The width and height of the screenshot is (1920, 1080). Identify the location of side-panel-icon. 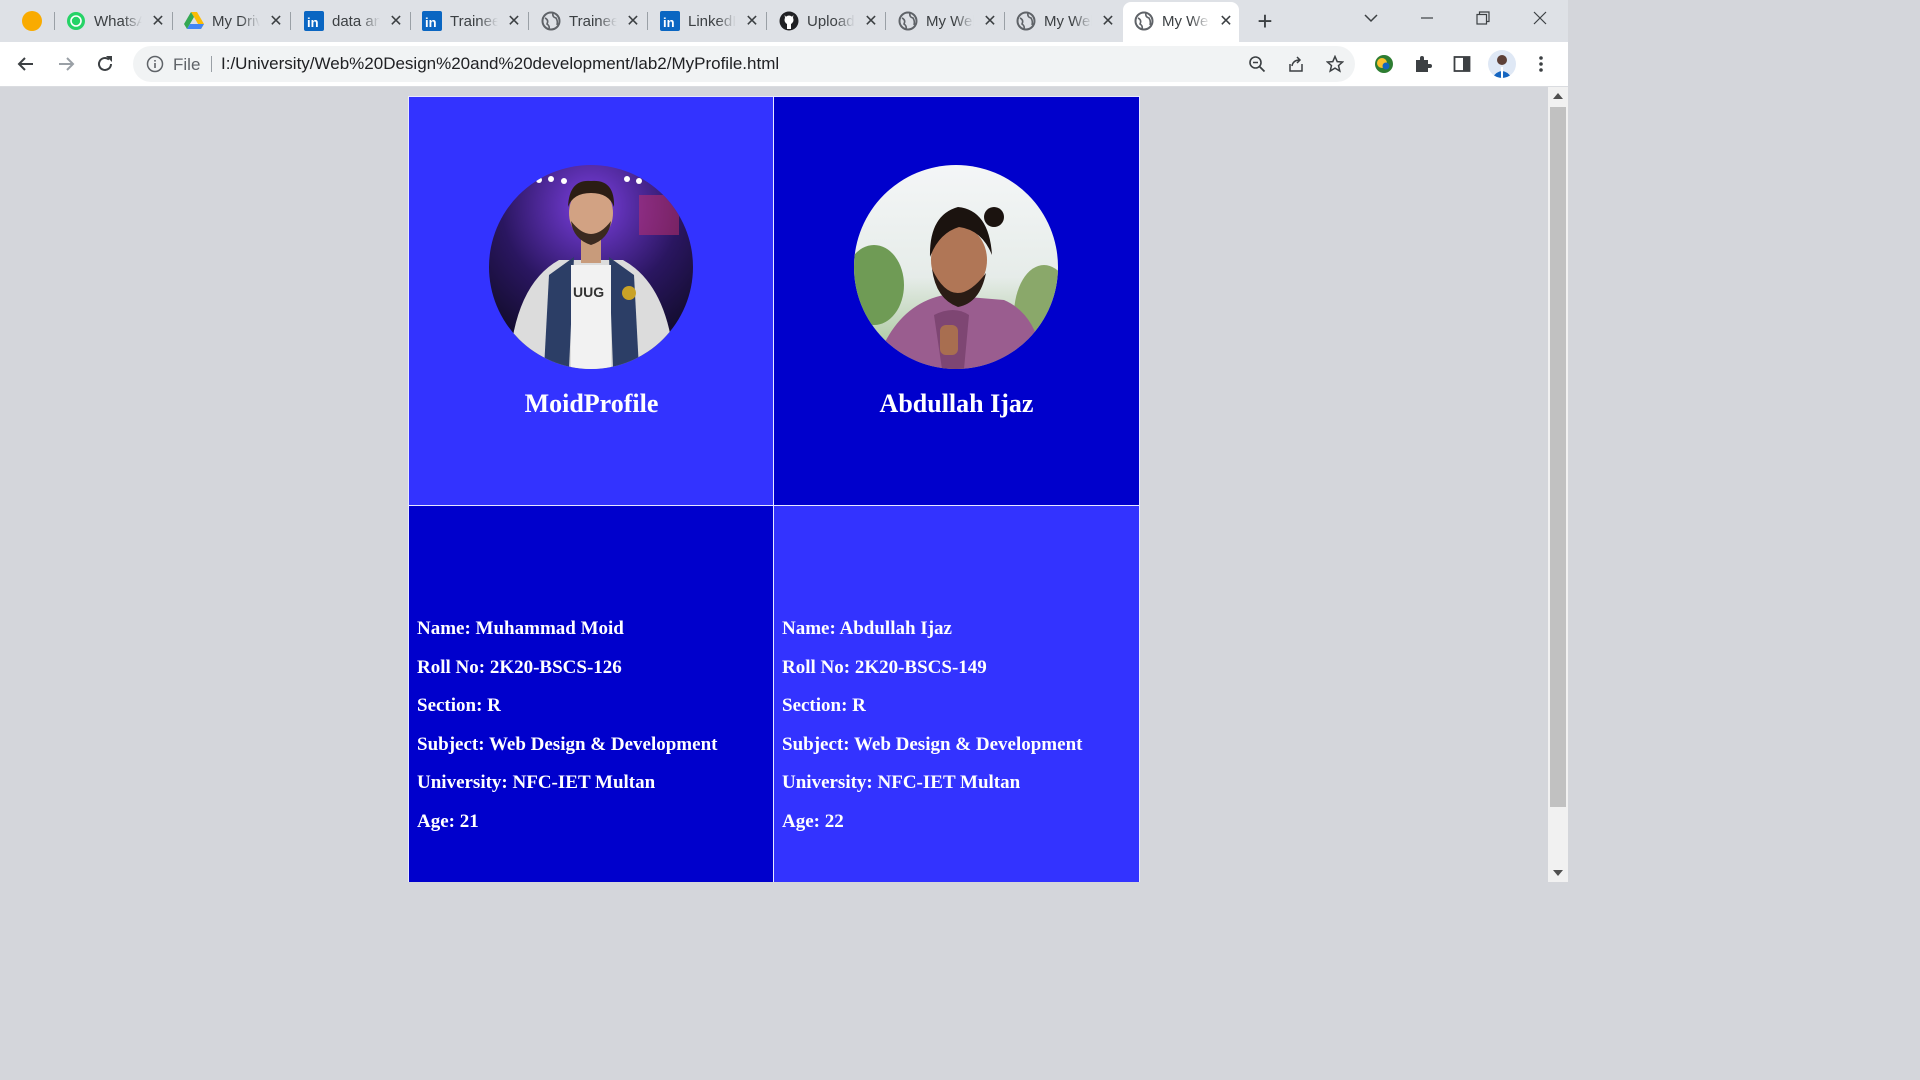
(1462, 64).